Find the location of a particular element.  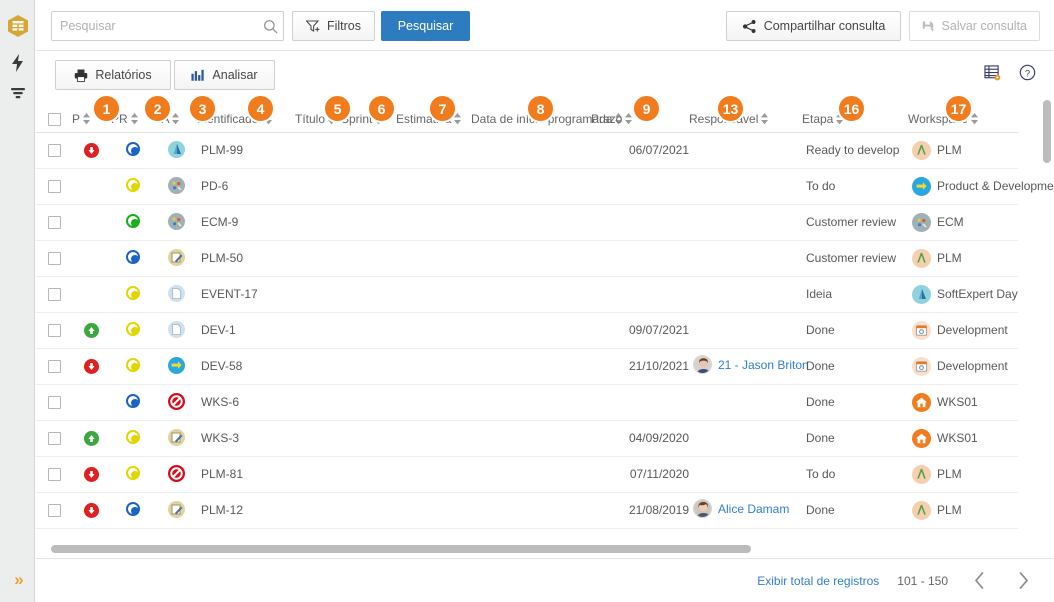

cell-identifier: DEV-58 is located at coordinates (246, 366).